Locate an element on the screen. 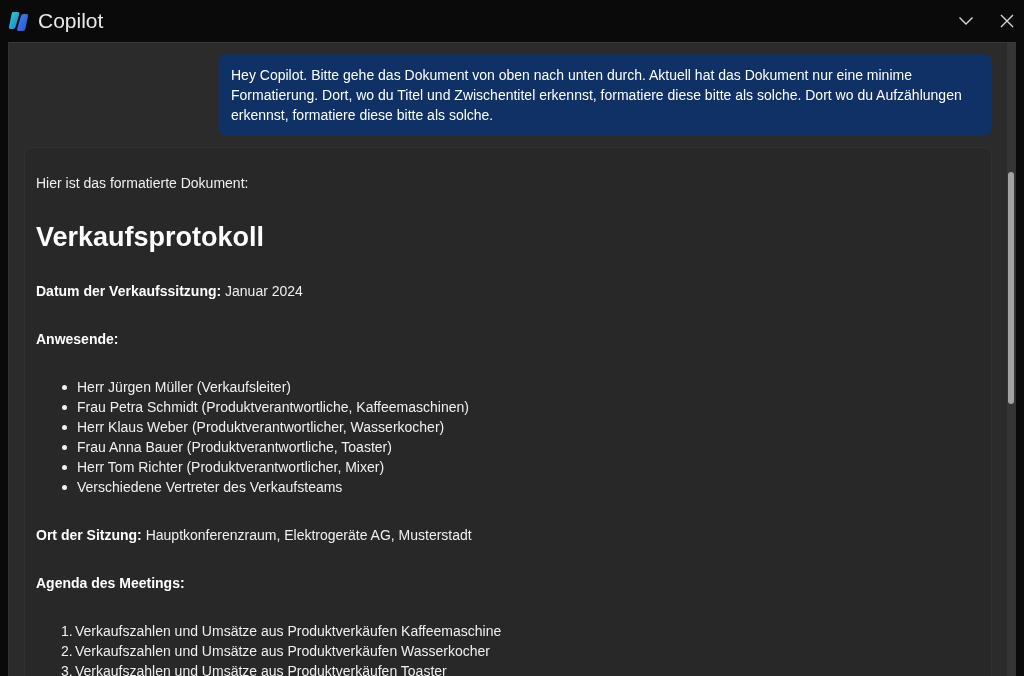 The height and width of the screenshot is (676, 1024). response-paragraph: Datum der Verkaufssitzung: Januar 2024 is located at coordinates (170, 291).